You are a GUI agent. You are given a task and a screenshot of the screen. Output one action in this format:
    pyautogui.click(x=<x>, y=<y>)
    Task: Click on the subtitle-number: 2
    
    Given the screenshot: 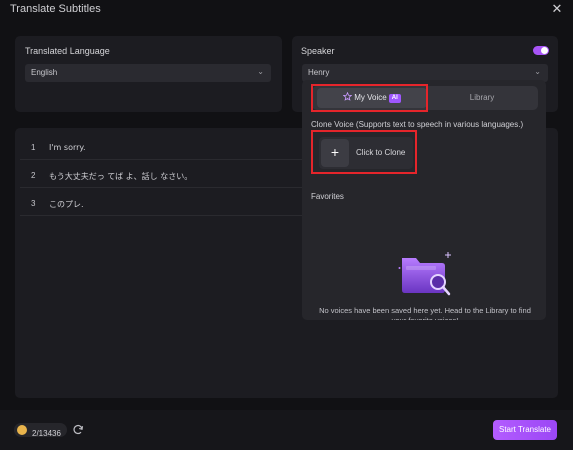 What is the action you would take?
    pyautogui.click(x=33, y=175)
    